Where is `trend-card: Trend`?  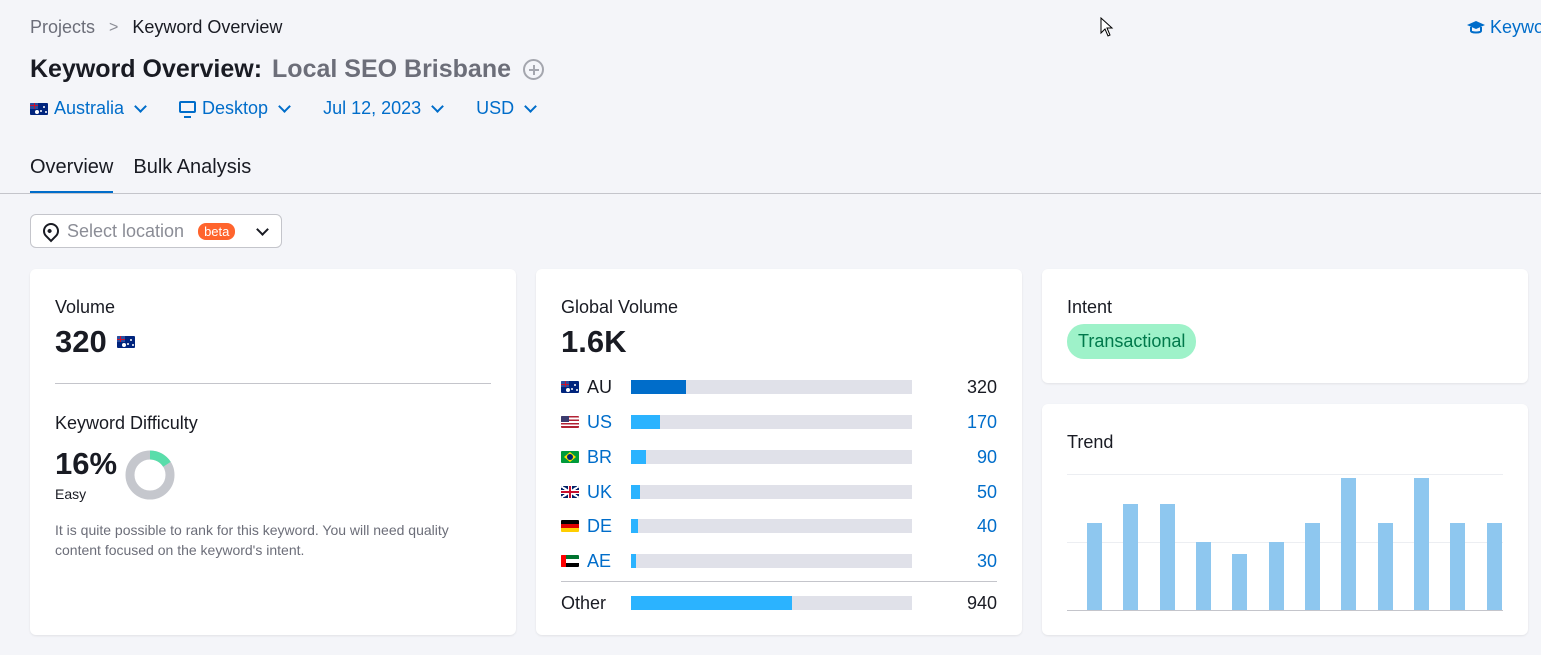 trend-card: Trend is located at coordinates (1285, 519).